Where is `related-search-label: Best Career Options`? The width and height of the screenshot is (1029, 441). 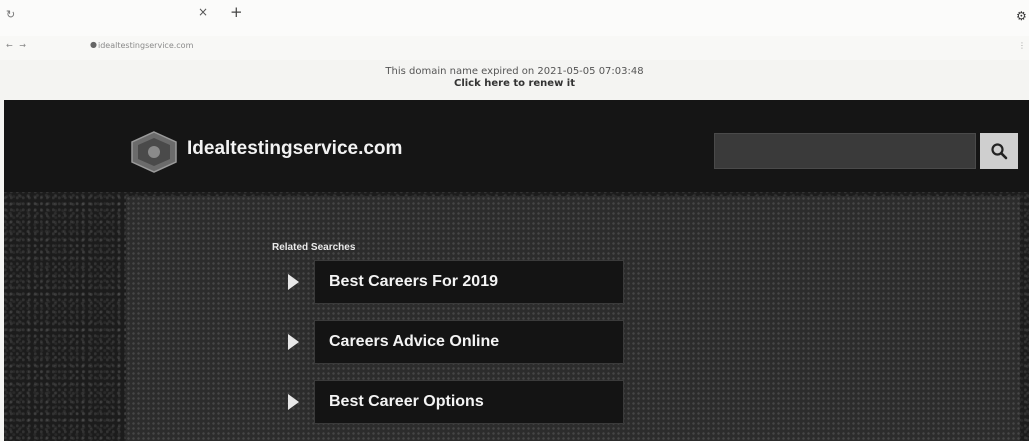
related-search-label: Best Career Options is located at coordinates (406, 402).